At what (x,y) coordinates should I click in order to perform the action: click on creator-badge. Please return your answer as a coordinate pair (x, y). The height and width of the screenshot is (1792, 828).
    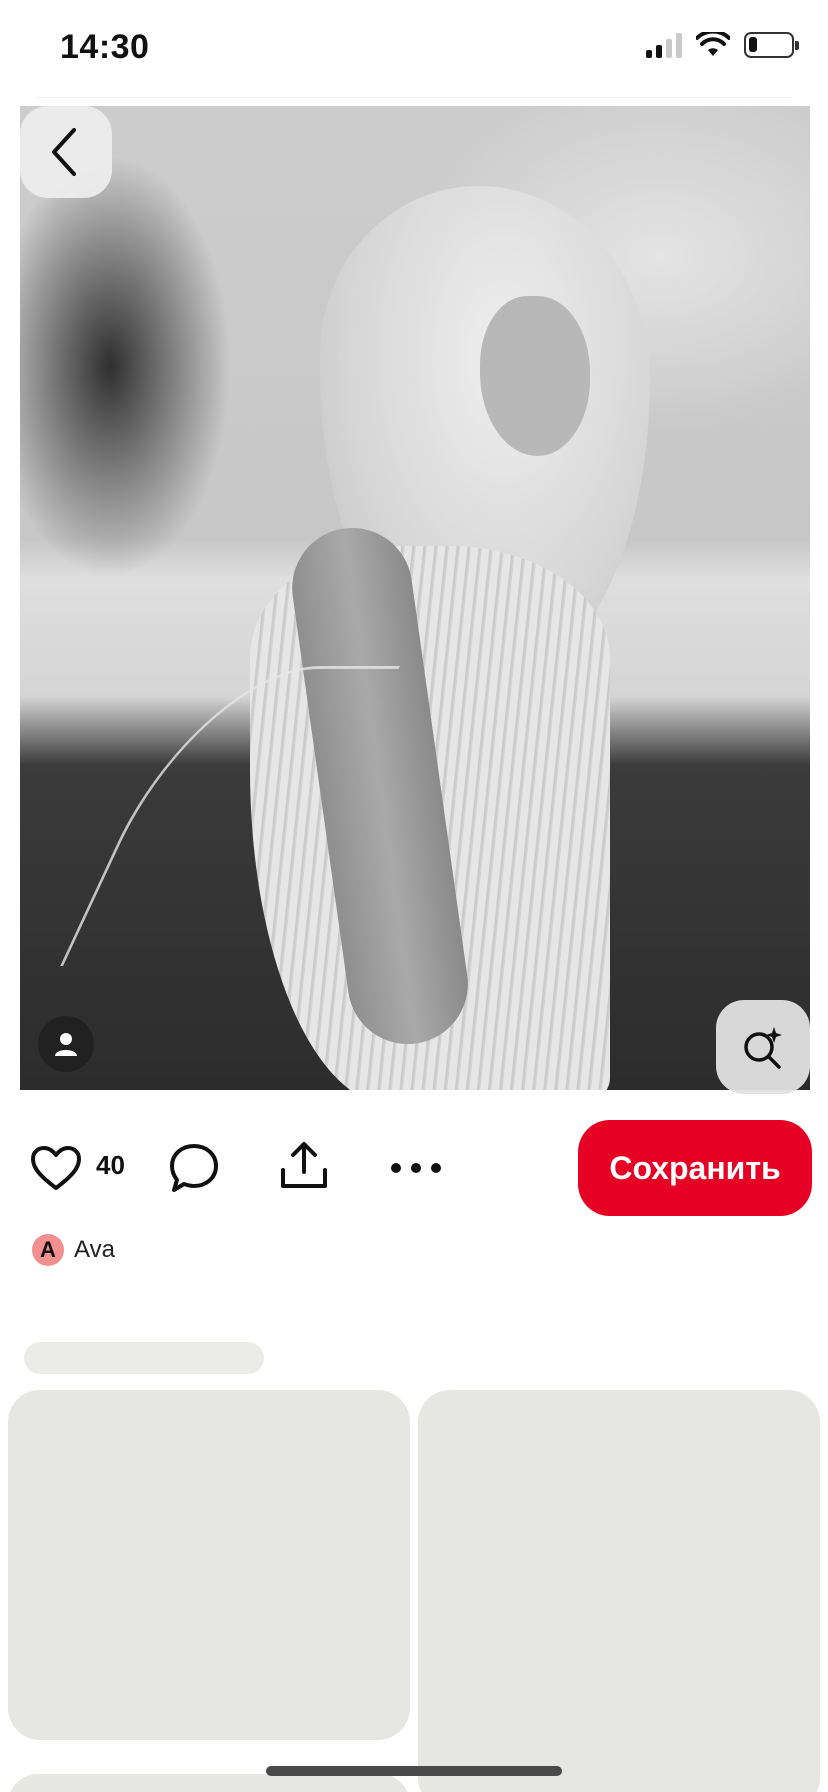
    Looking at the image, I should click on (66, 1044).